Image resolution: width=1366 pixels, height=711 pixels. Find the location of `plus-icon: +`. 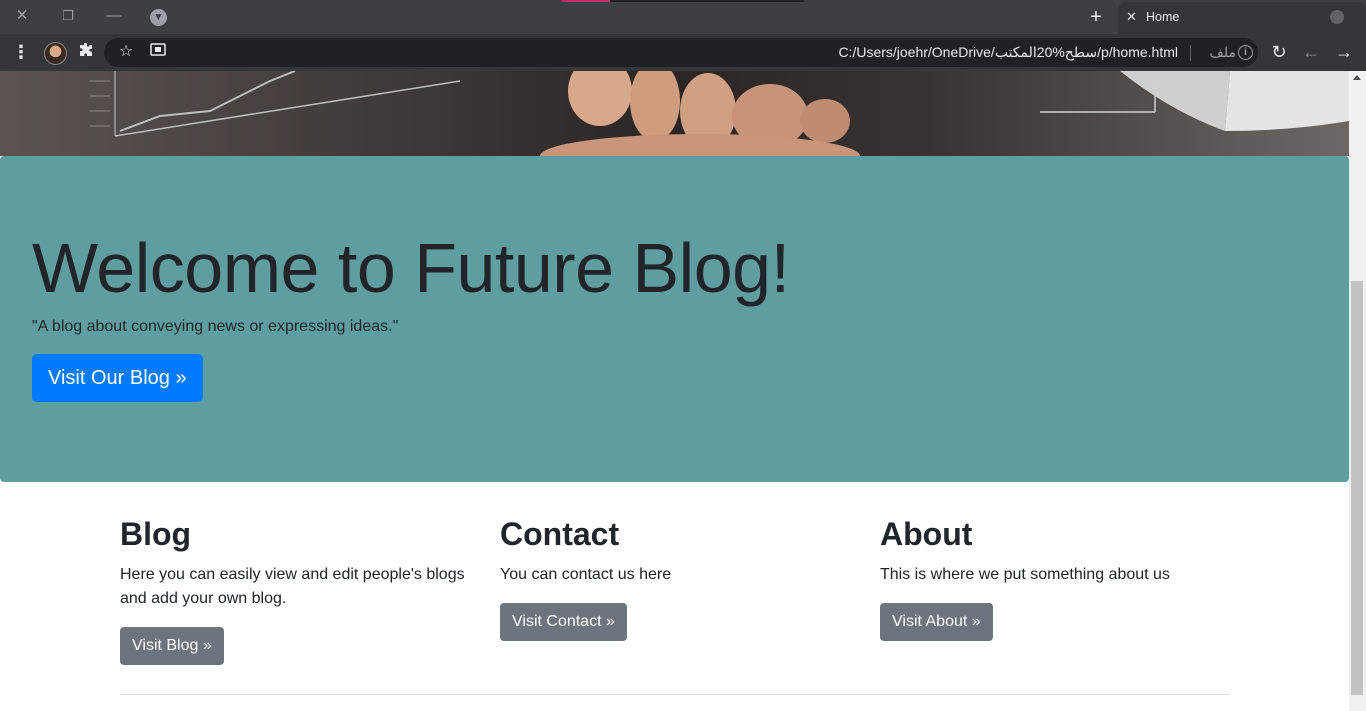

plus-icon: + is located at coordinates (1096, 17).